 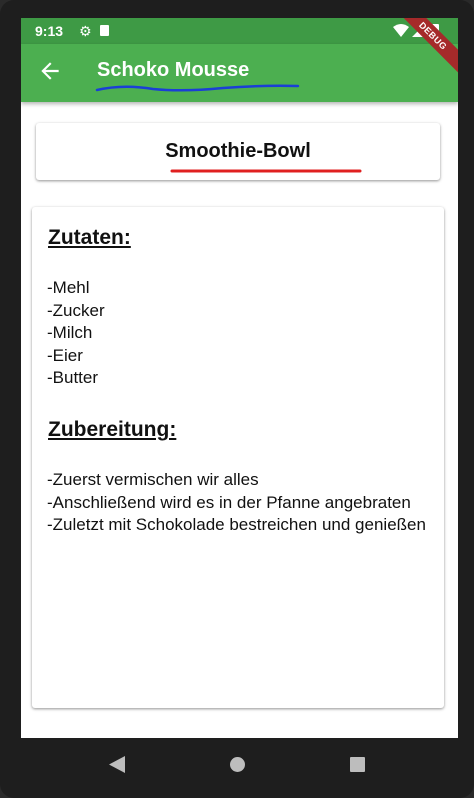 What do you see at coordinates (173, 70) in the screenshot?
I see `page-title: Schoko Mousse` at bounding box center [173, 70].